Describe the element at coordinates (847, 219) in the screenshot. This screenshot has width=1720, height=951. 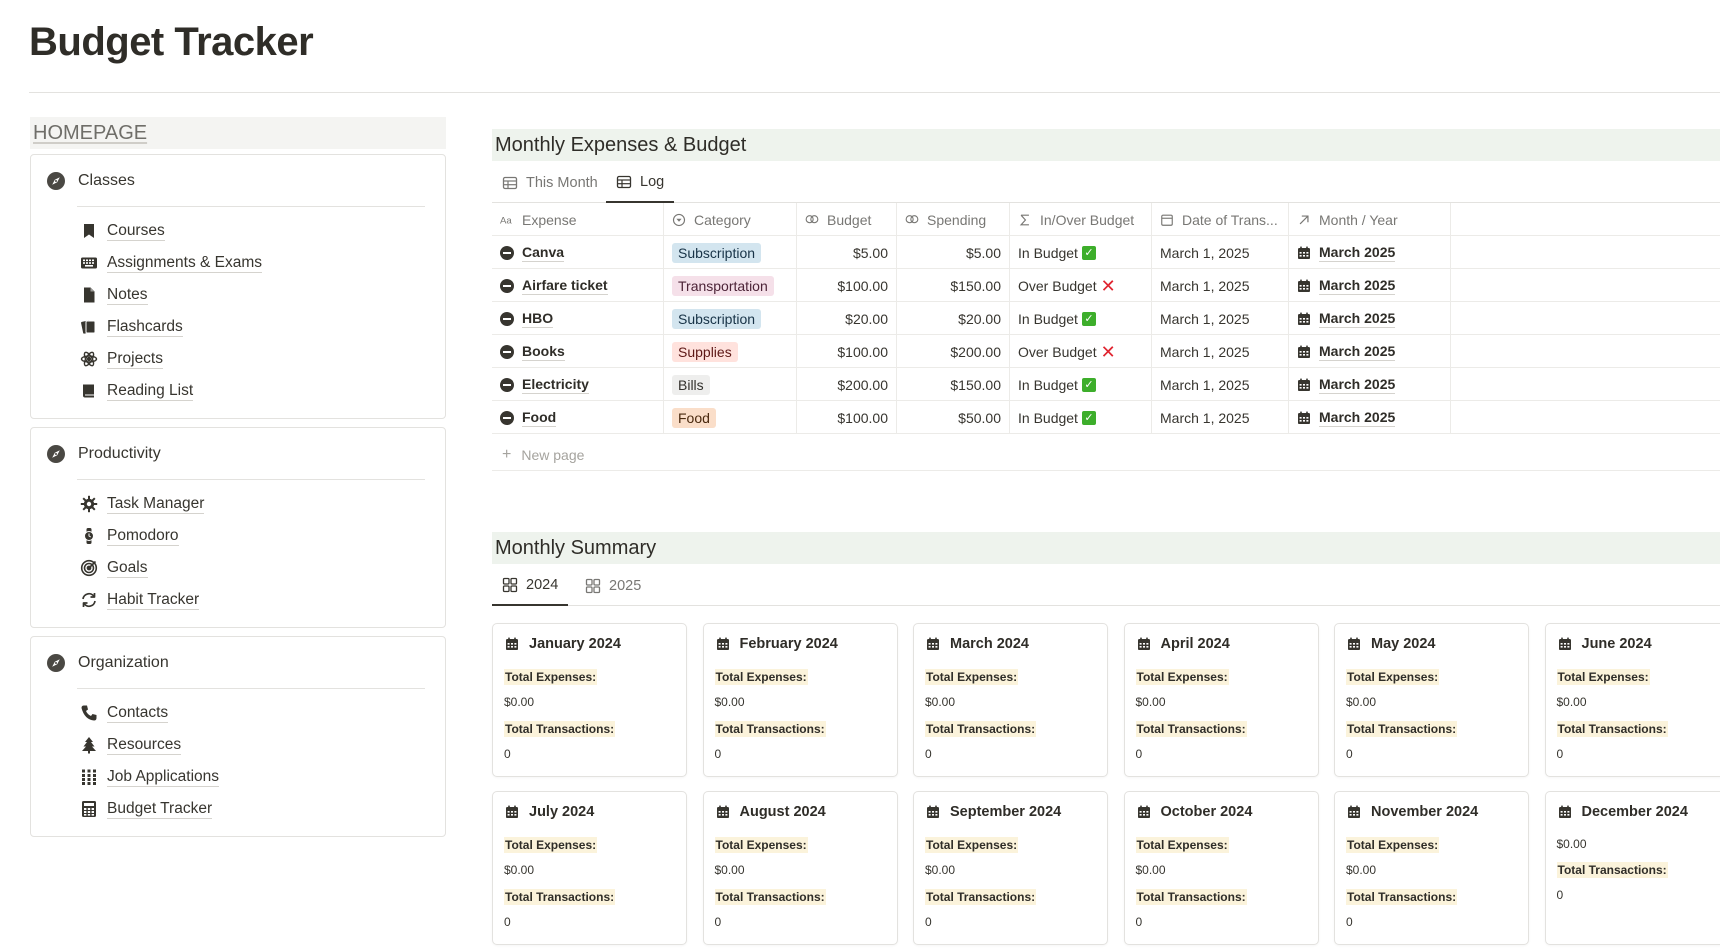
I see `column-header: Budget` at that location.